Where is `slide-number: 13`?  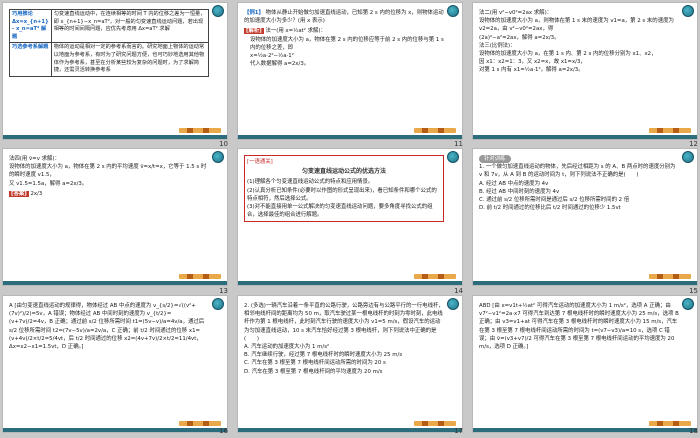 slide-number: 13 is located at coordinates (223, 291).